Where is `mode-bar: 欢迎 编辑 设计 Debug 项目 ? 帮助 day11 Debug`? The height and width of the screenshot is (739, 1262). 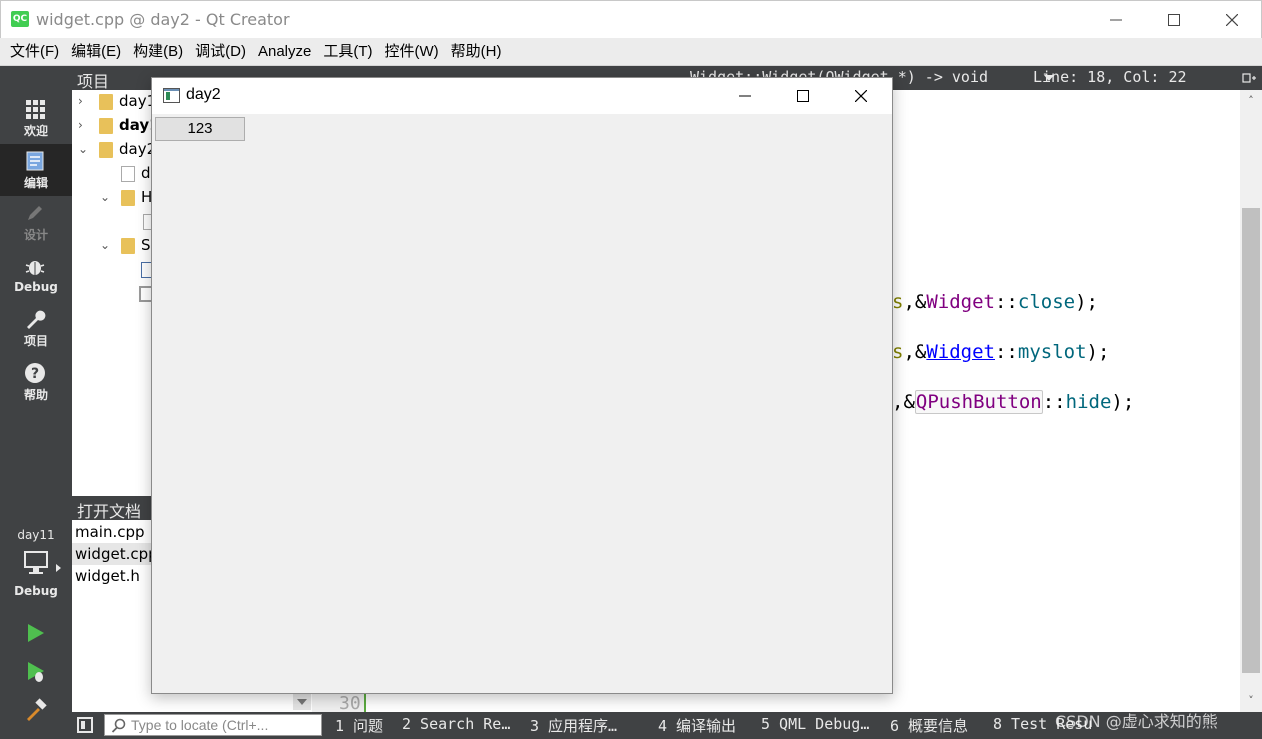 mode-bar: 欢迎 编辑 设计 Debug 项目 ? 帮助 day11 Debug is located at coordinates (36, 402).